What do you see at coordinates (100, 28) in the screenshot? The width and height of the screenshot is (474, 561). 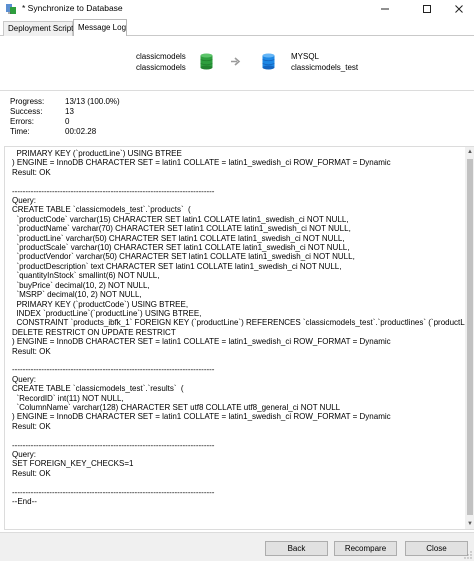 I see `tab-message-log: Message Log` at bounding box center [100, 28].